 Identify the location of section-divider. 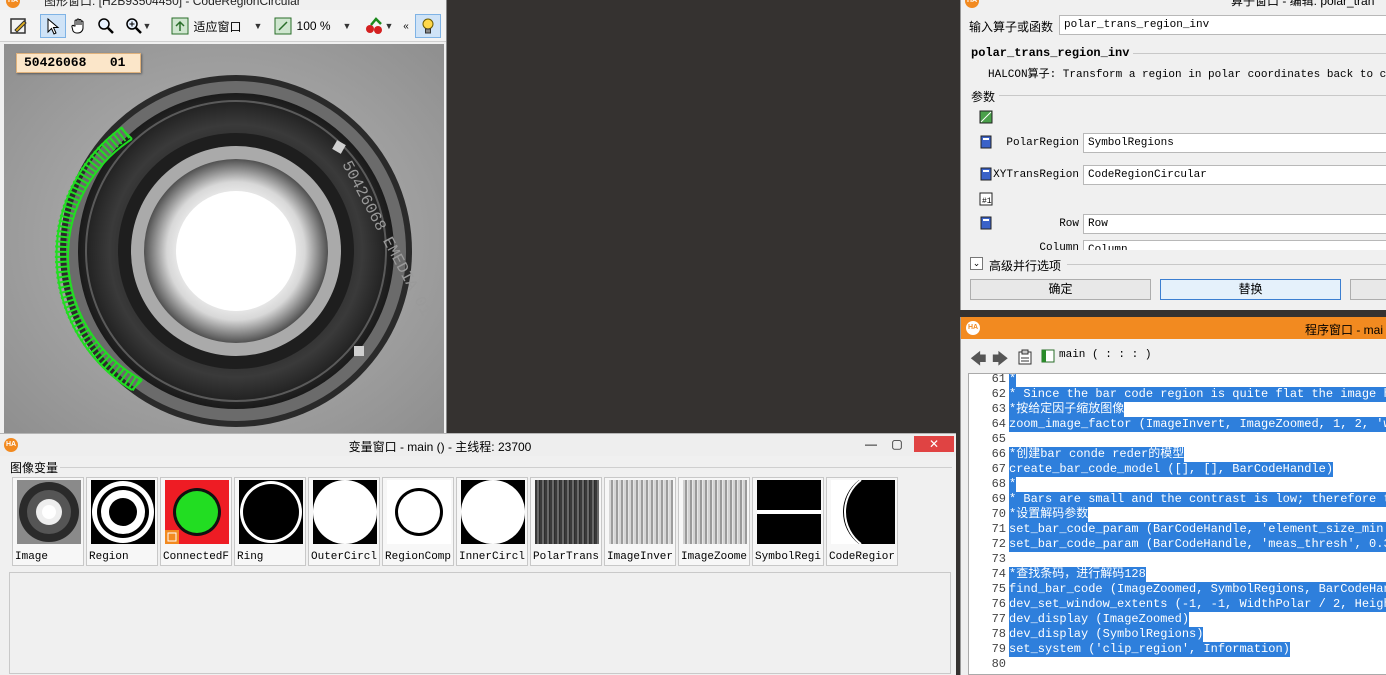
(1226, 264).